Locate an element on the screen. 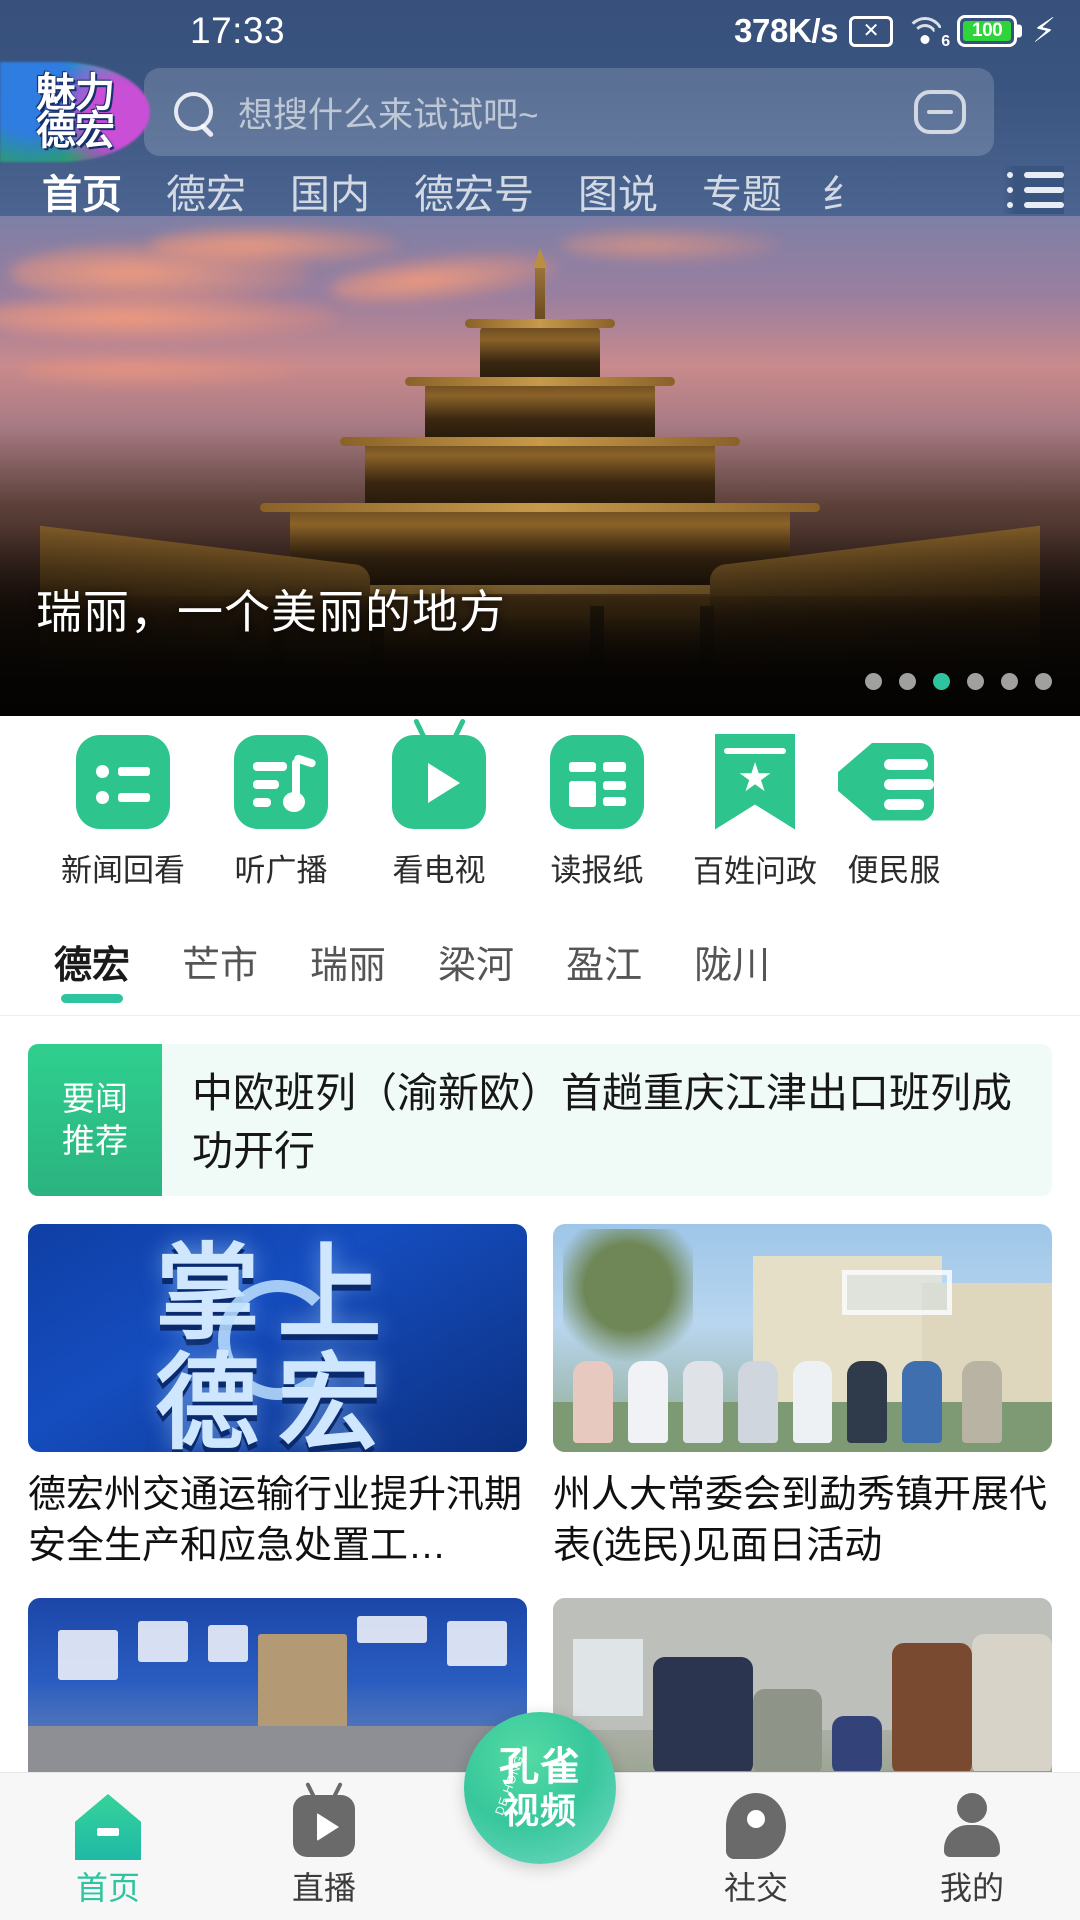 The image size is (1080, 1920). fab-label-line2: 视频 is located at coordinates (539, 1810).